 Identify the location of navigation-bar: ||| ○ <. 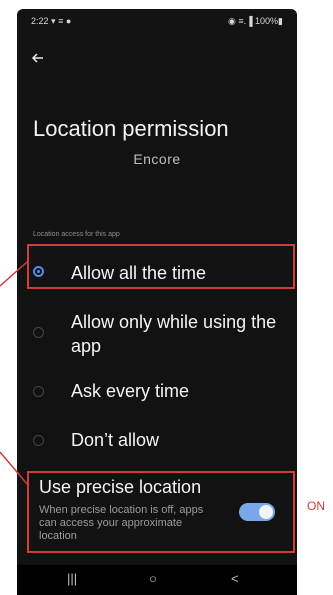
(157, 580).